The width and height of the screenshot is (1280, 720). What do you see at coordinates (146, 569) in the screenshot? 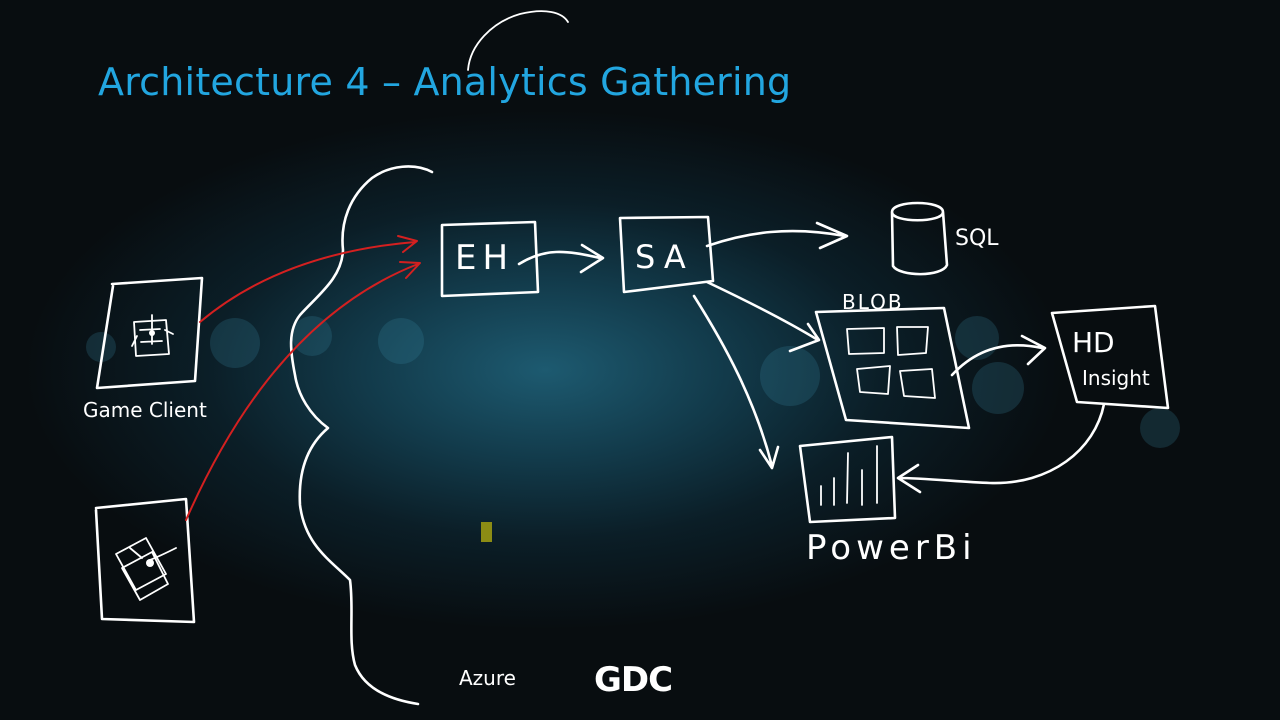
I see `mobile-client-icon` at bounding box center [146, 569].